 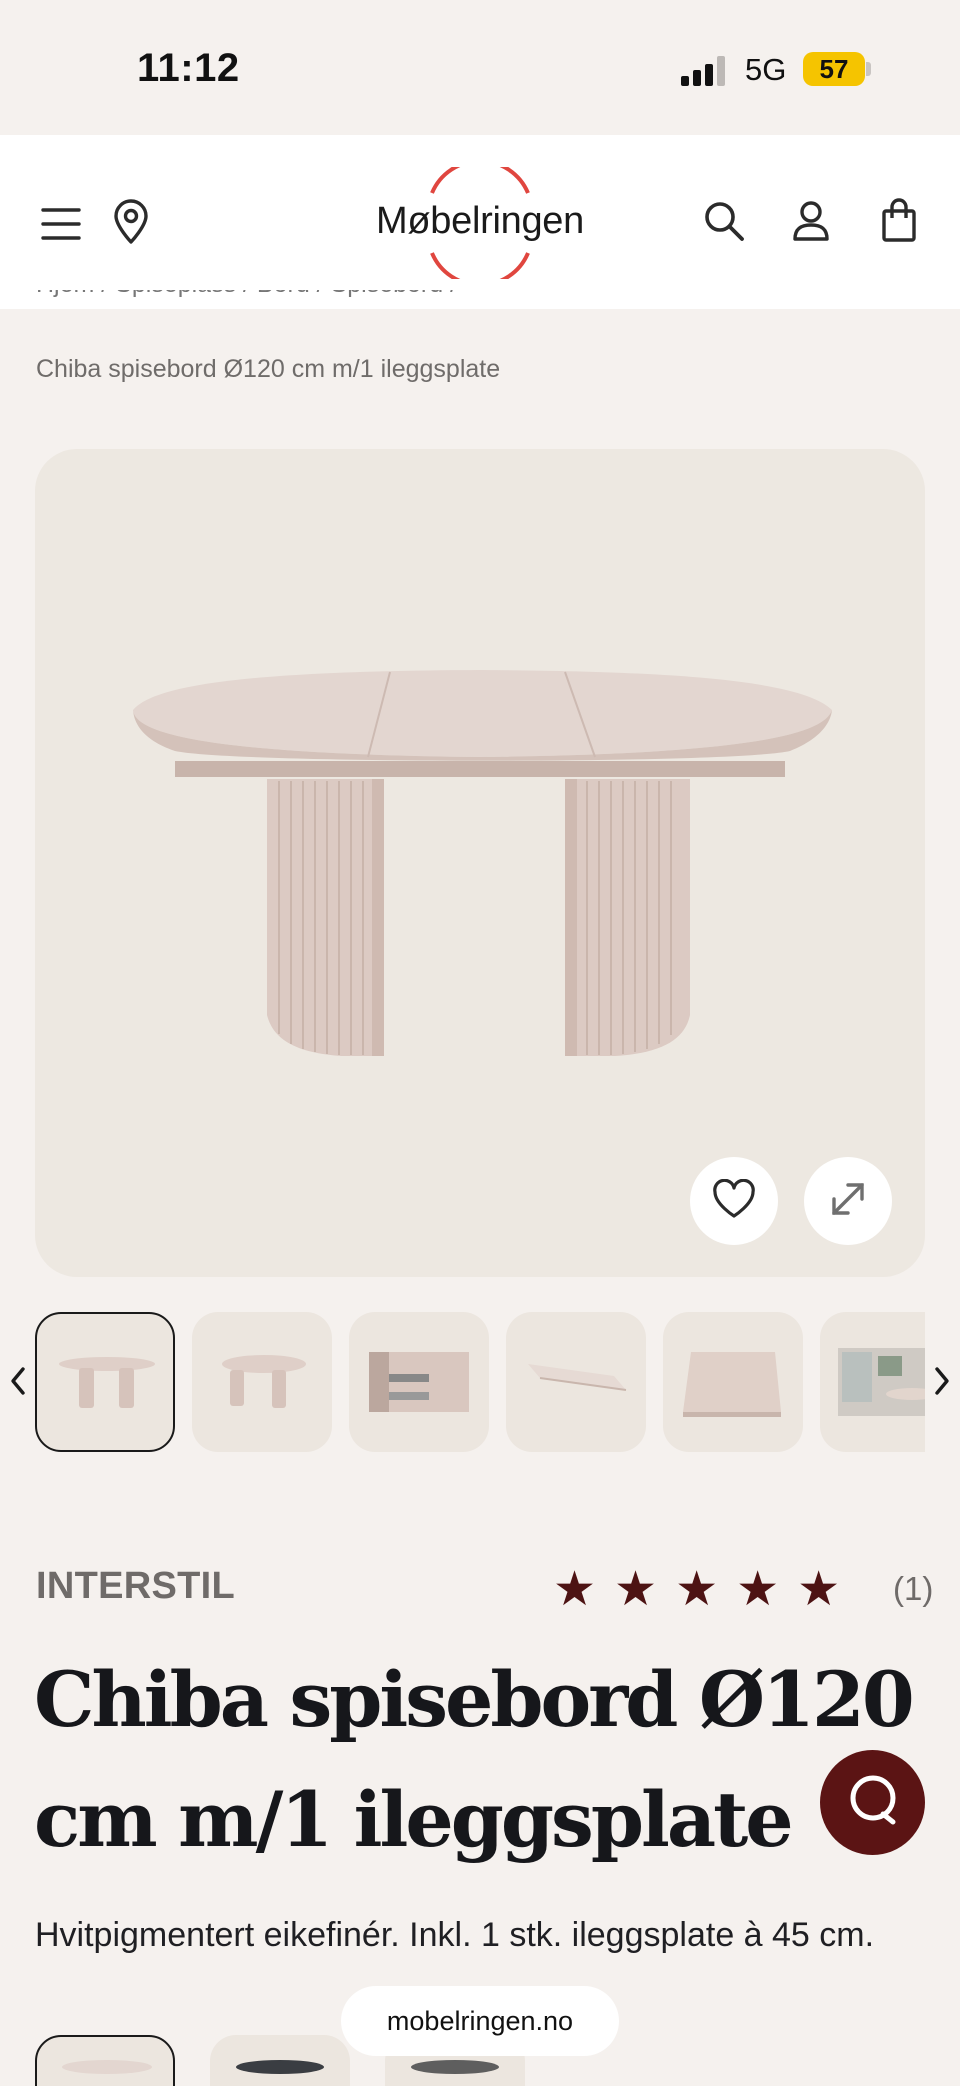 What do you see at coordinates (913, 1589) in the screenshot?
I see `rating-count: (1)` at bounding box center [913, 1589].